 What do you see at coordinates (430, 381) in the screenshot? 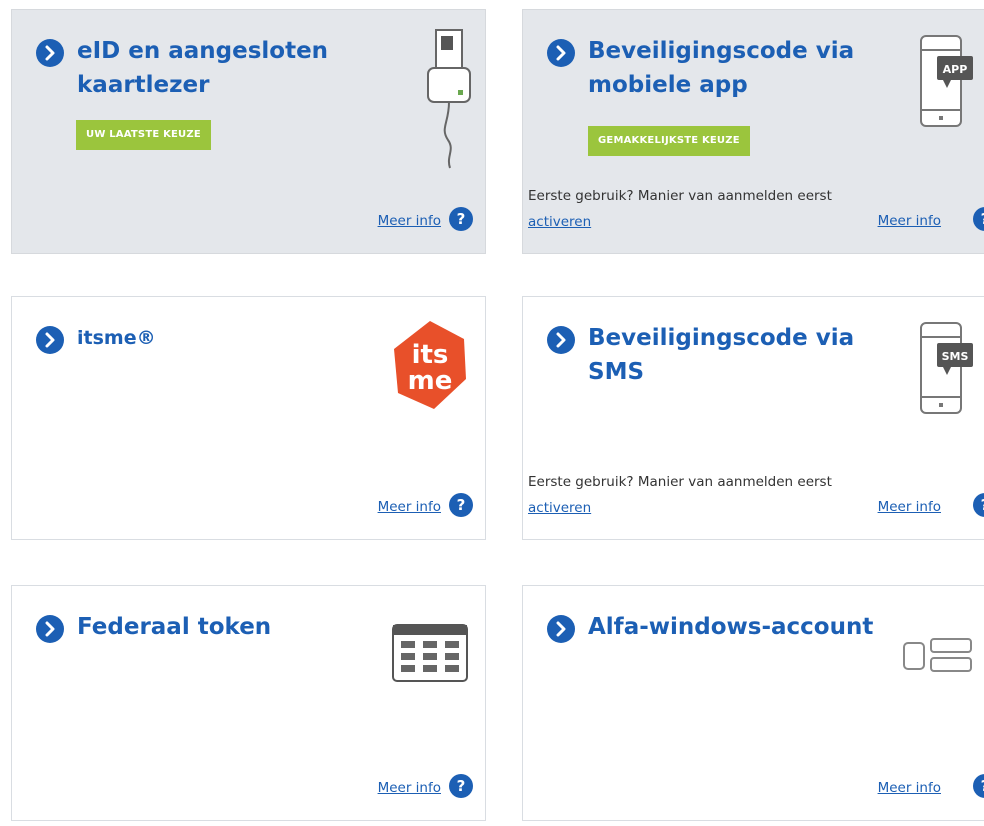
I see `itsme-logo-bottom: me` at bounding box center [430, 381].